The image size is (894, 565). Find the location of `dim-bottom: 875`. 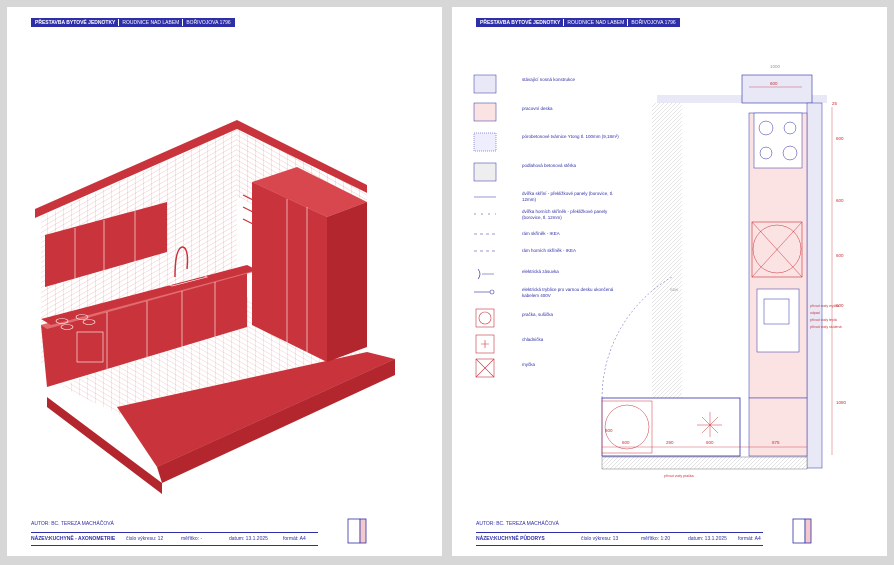

dim-bottom: 875 is located at coordinates (776, 442).